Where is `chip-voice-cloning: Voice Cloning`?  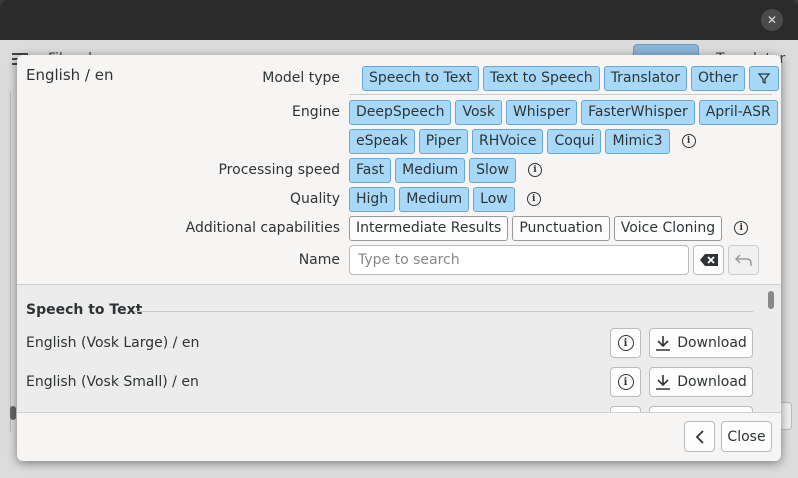
chip-voice-cloning: Voice Cloning is located at coordinates (668, 228).